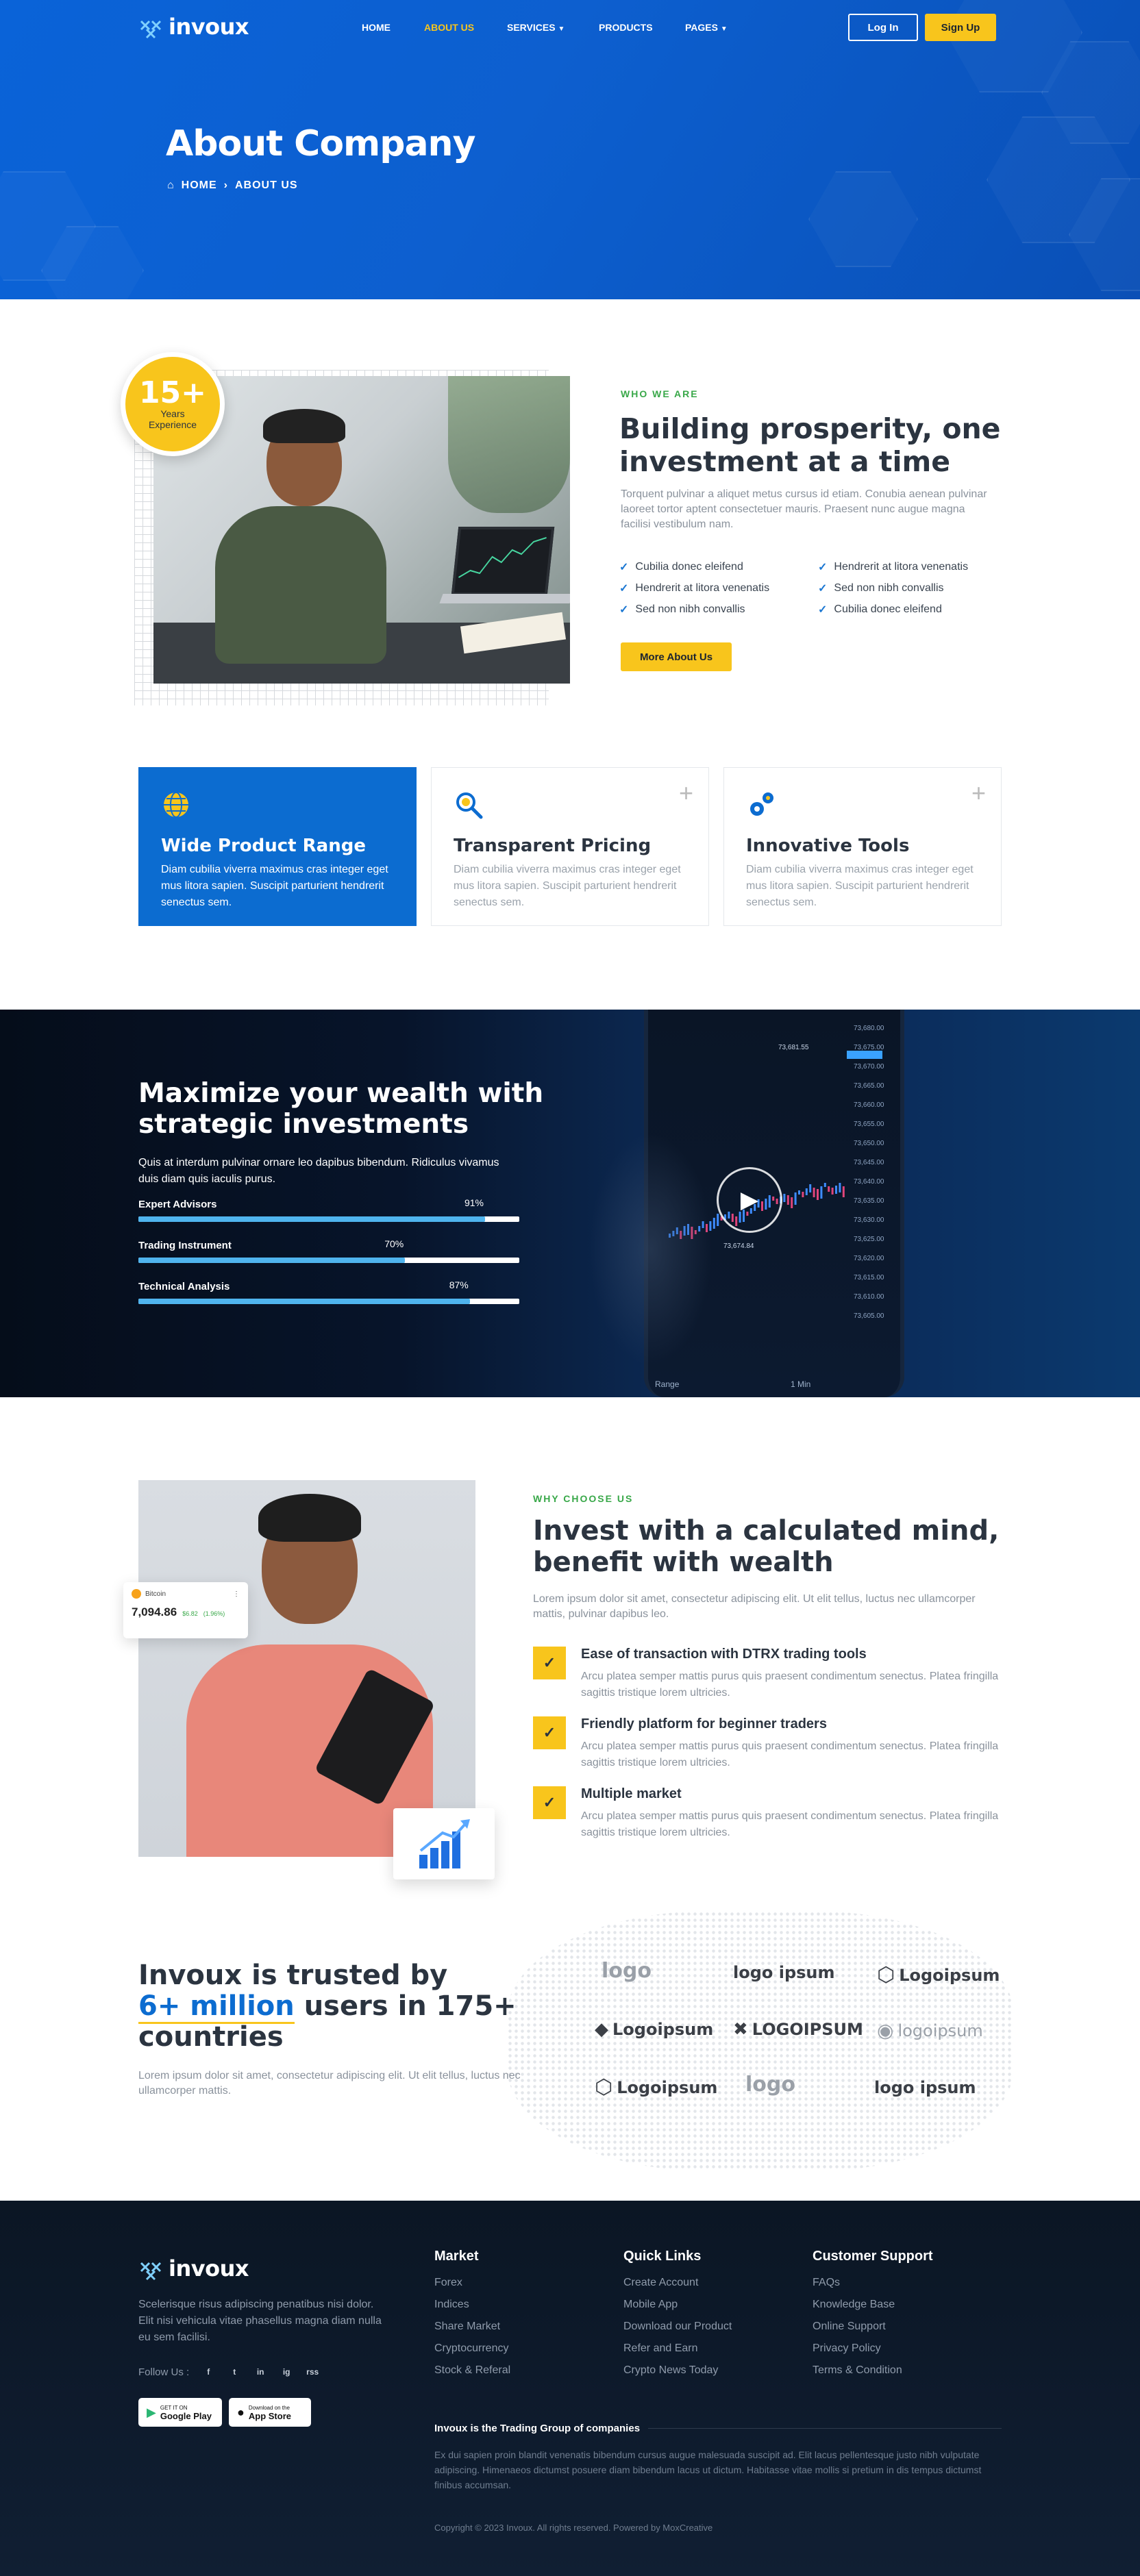 Image resolution: width=1140 pixels, height=2576 pixels. Describe the element at coordinates (377, 27) in the screenshot. I see `nav-home: HOME` at that location.